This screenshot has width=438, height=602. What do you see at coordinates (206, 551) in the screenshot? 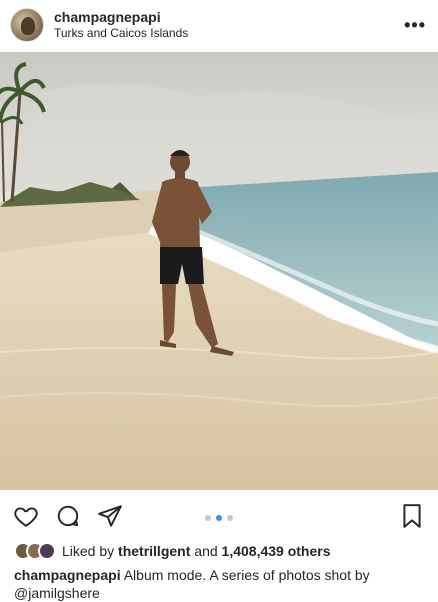
I see `likes-joiner: and` at bounding box center [206, 551].